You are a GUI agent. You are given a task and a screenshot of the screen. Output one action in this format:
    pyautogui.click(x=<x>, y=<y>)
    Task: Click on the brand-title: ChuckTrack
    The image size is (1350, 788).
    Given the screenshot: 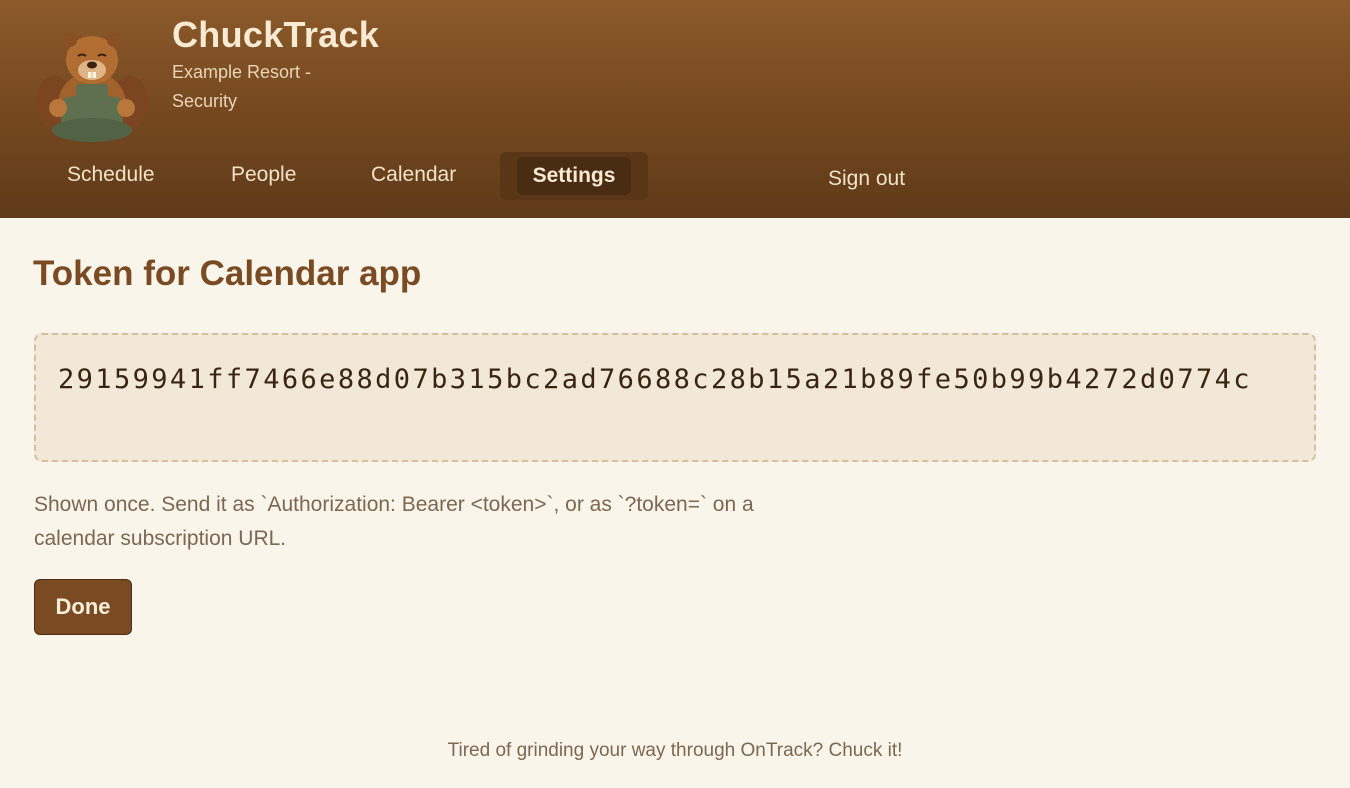 What is the action you would take?
    pyautogui.click(x=276, y=34)
    